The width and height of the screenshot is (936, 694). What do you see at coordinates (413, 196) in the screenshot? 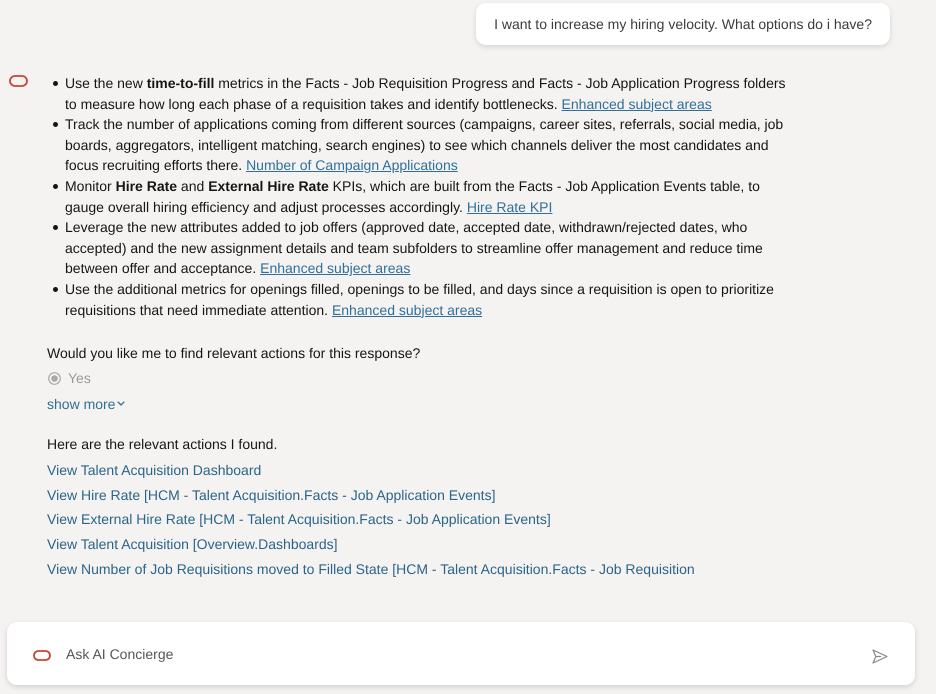
I see `bullet-text: Monitor Hire Rate and External Hire Rate KPIs, which are built from the Facts - Job Application Events table, to gauge overall hiring efficiency and adjust processes accordingly. Hire Rate KPI` at bounding box center [413, 196].